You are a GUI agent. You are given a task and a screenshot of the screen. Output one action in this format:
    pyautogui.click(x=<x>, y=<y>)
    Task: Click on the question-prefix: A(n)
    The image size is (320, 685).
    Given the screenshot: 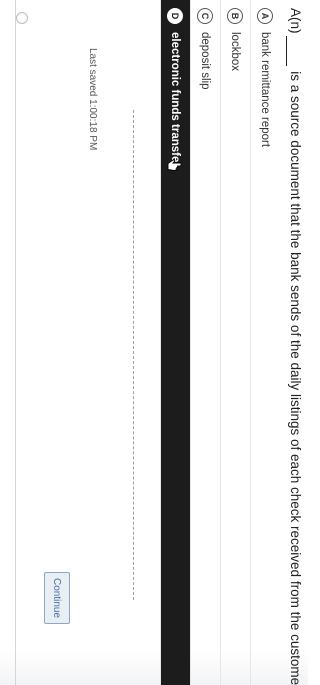 What is the action you would take?
    pyautogui.click(x=295, y=21)
    